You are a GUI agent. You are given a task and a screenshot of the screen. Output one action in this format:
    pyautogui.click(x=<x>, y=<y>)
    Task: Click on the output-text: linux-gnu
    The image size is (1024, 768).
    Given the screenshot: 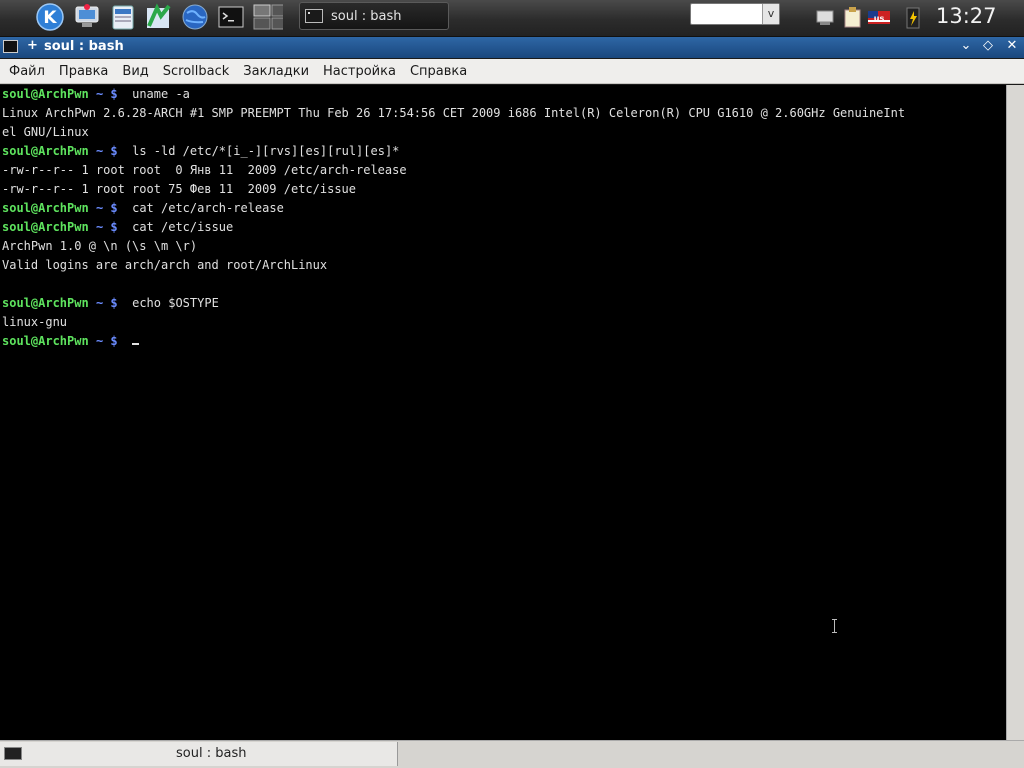 What is the action you would take?
    pyautogui.click(x=35, y=322)
    